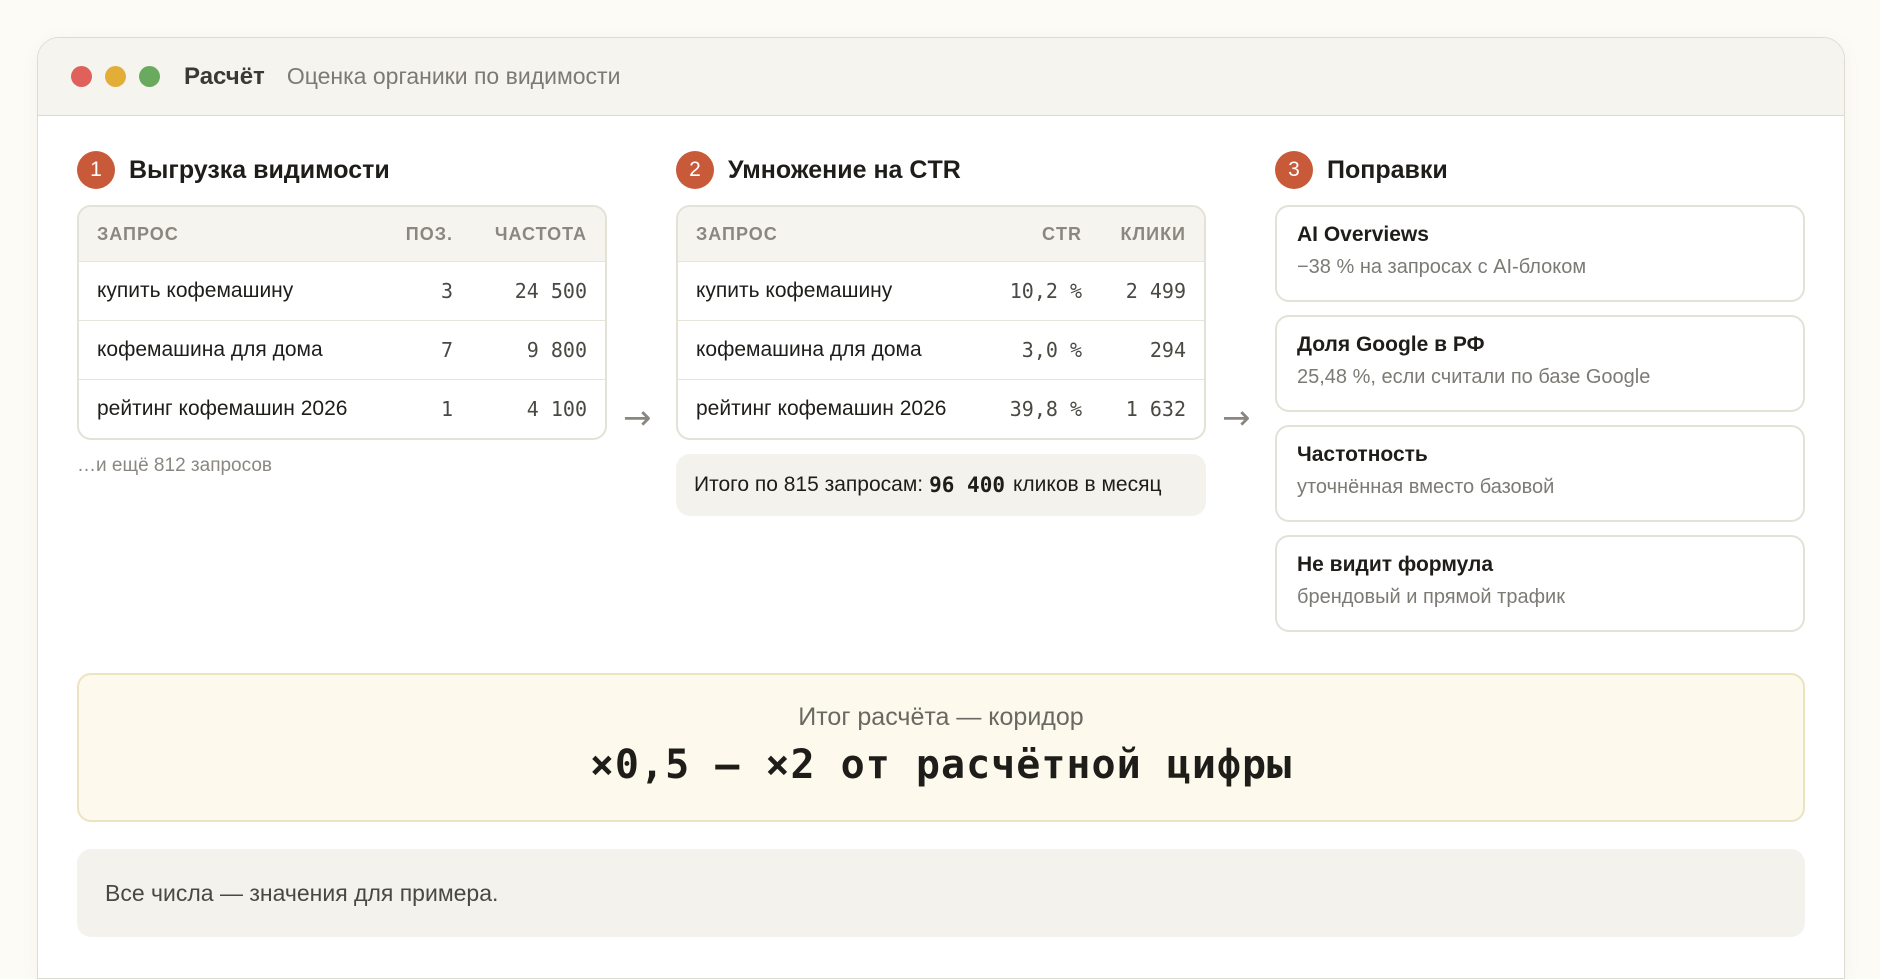  I want to click on step-title: Умножение на CTR, so click(844, 169).